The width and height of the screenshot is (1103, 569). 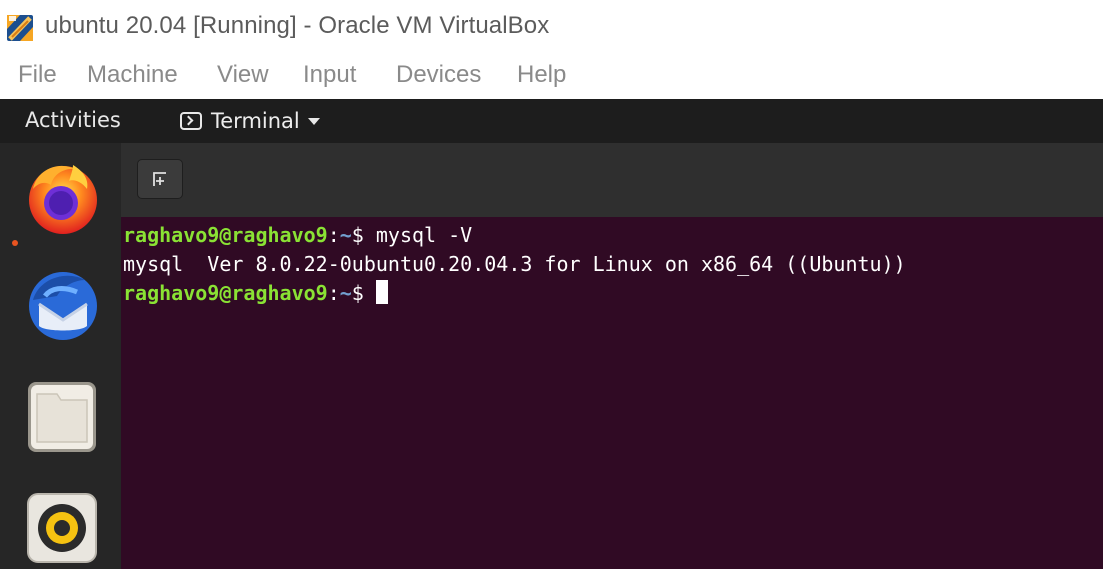 What do you see at coordinates (37, 75) in the screenshot?
I see `menu-file: File` at bounding box center [37, 75].